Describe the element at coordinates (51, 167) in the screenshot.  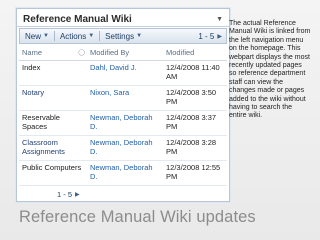
I see `page-name-link: Public Computers` at that location.